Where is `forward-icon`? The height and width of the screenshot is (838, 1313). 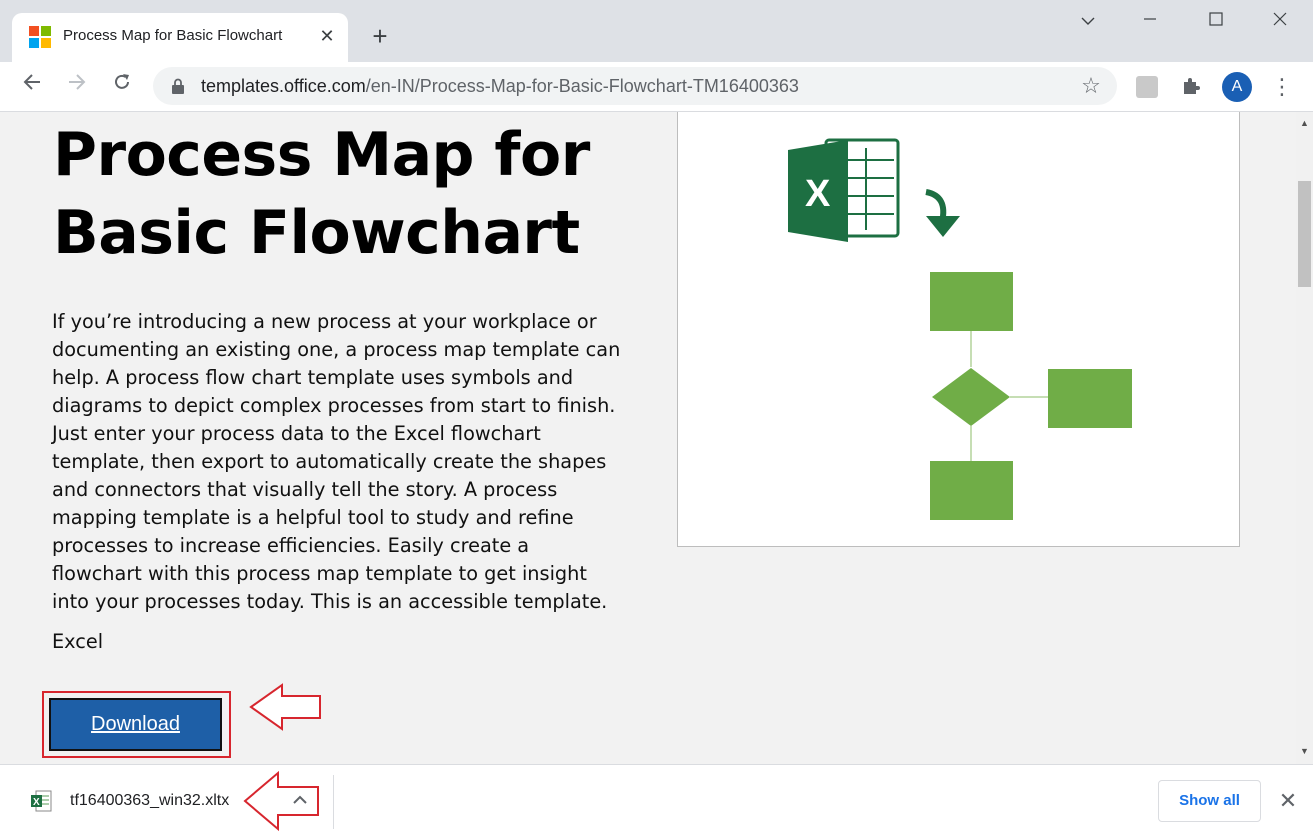 forward-icon is located at coordinates (77, 86).